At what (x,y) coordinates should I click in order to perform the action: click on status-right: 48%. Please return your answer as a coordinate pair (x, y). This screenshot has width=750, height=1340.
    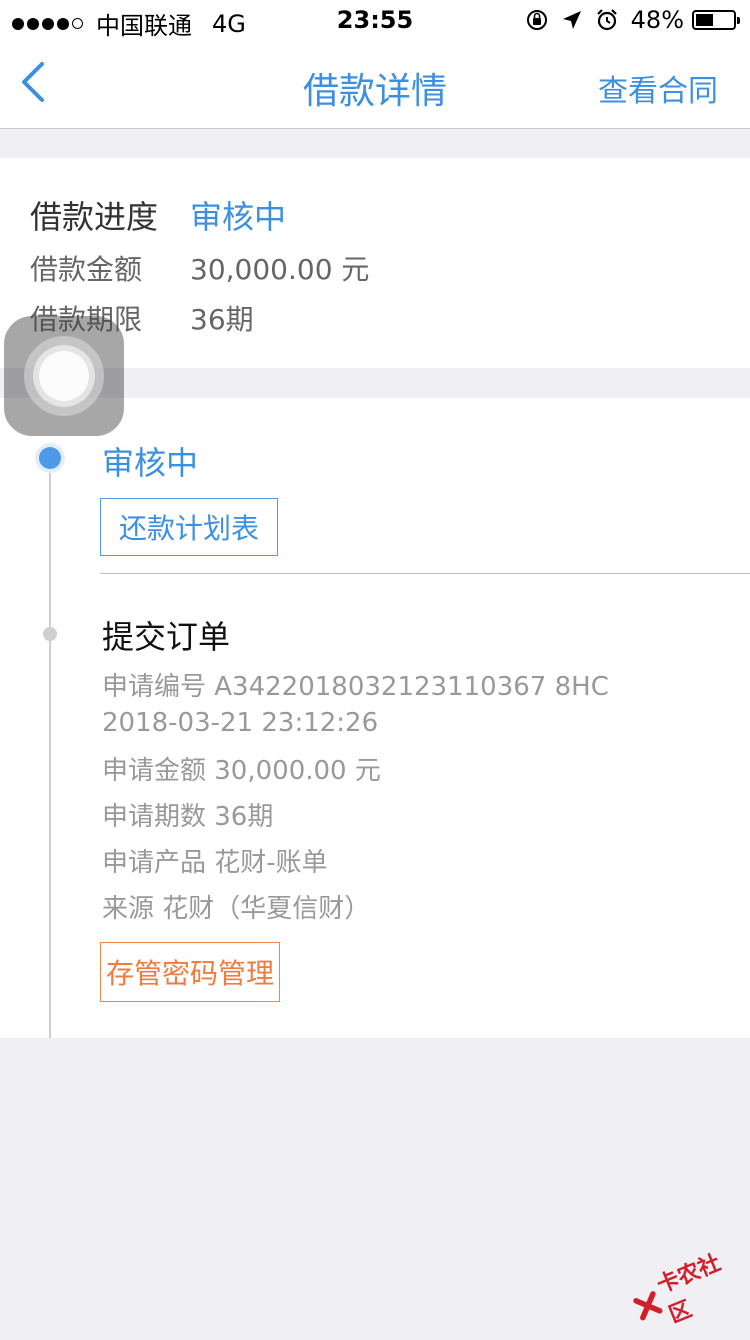
    Looking at the image, I should click on (632, 20).